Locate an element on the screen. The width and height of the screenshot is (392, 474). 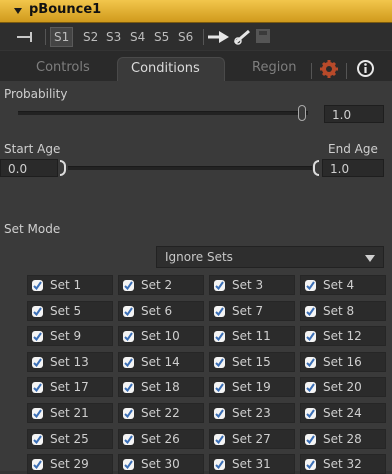
slot-s1: S1 is located at coordinates (62, 37).